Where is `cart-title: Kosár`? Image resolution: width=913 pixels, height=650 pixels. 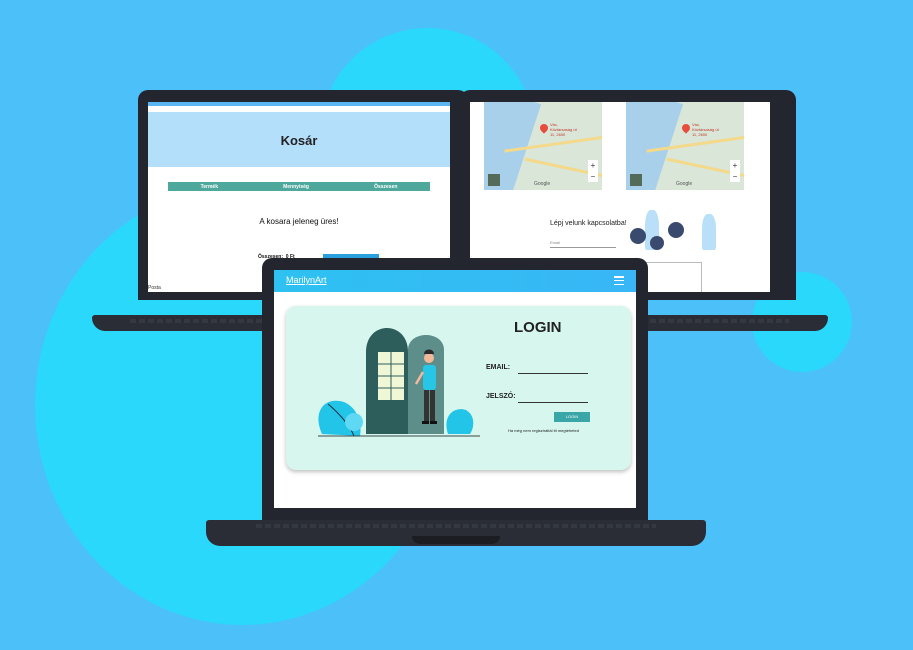 cart-title: Kosár is located at coordinates (299, 140).